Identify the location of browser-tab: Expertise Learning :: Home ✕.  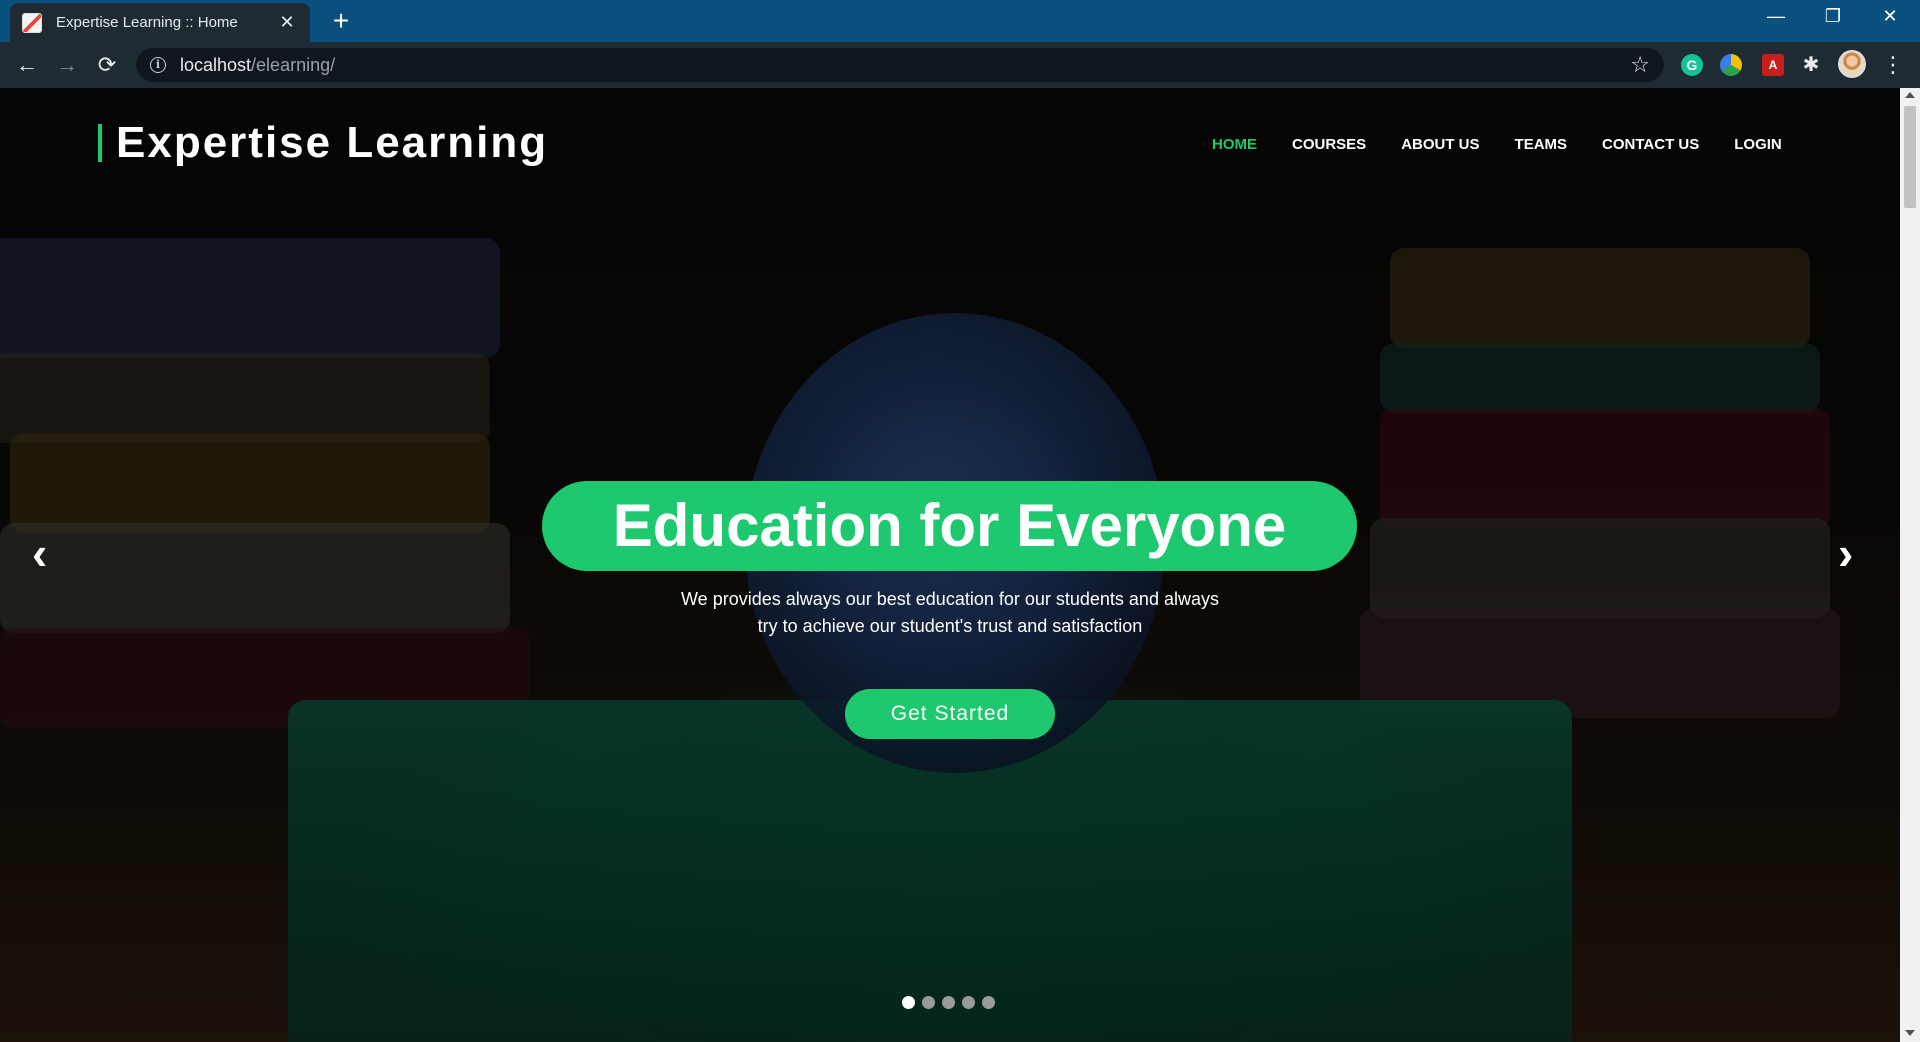
(160, 22).